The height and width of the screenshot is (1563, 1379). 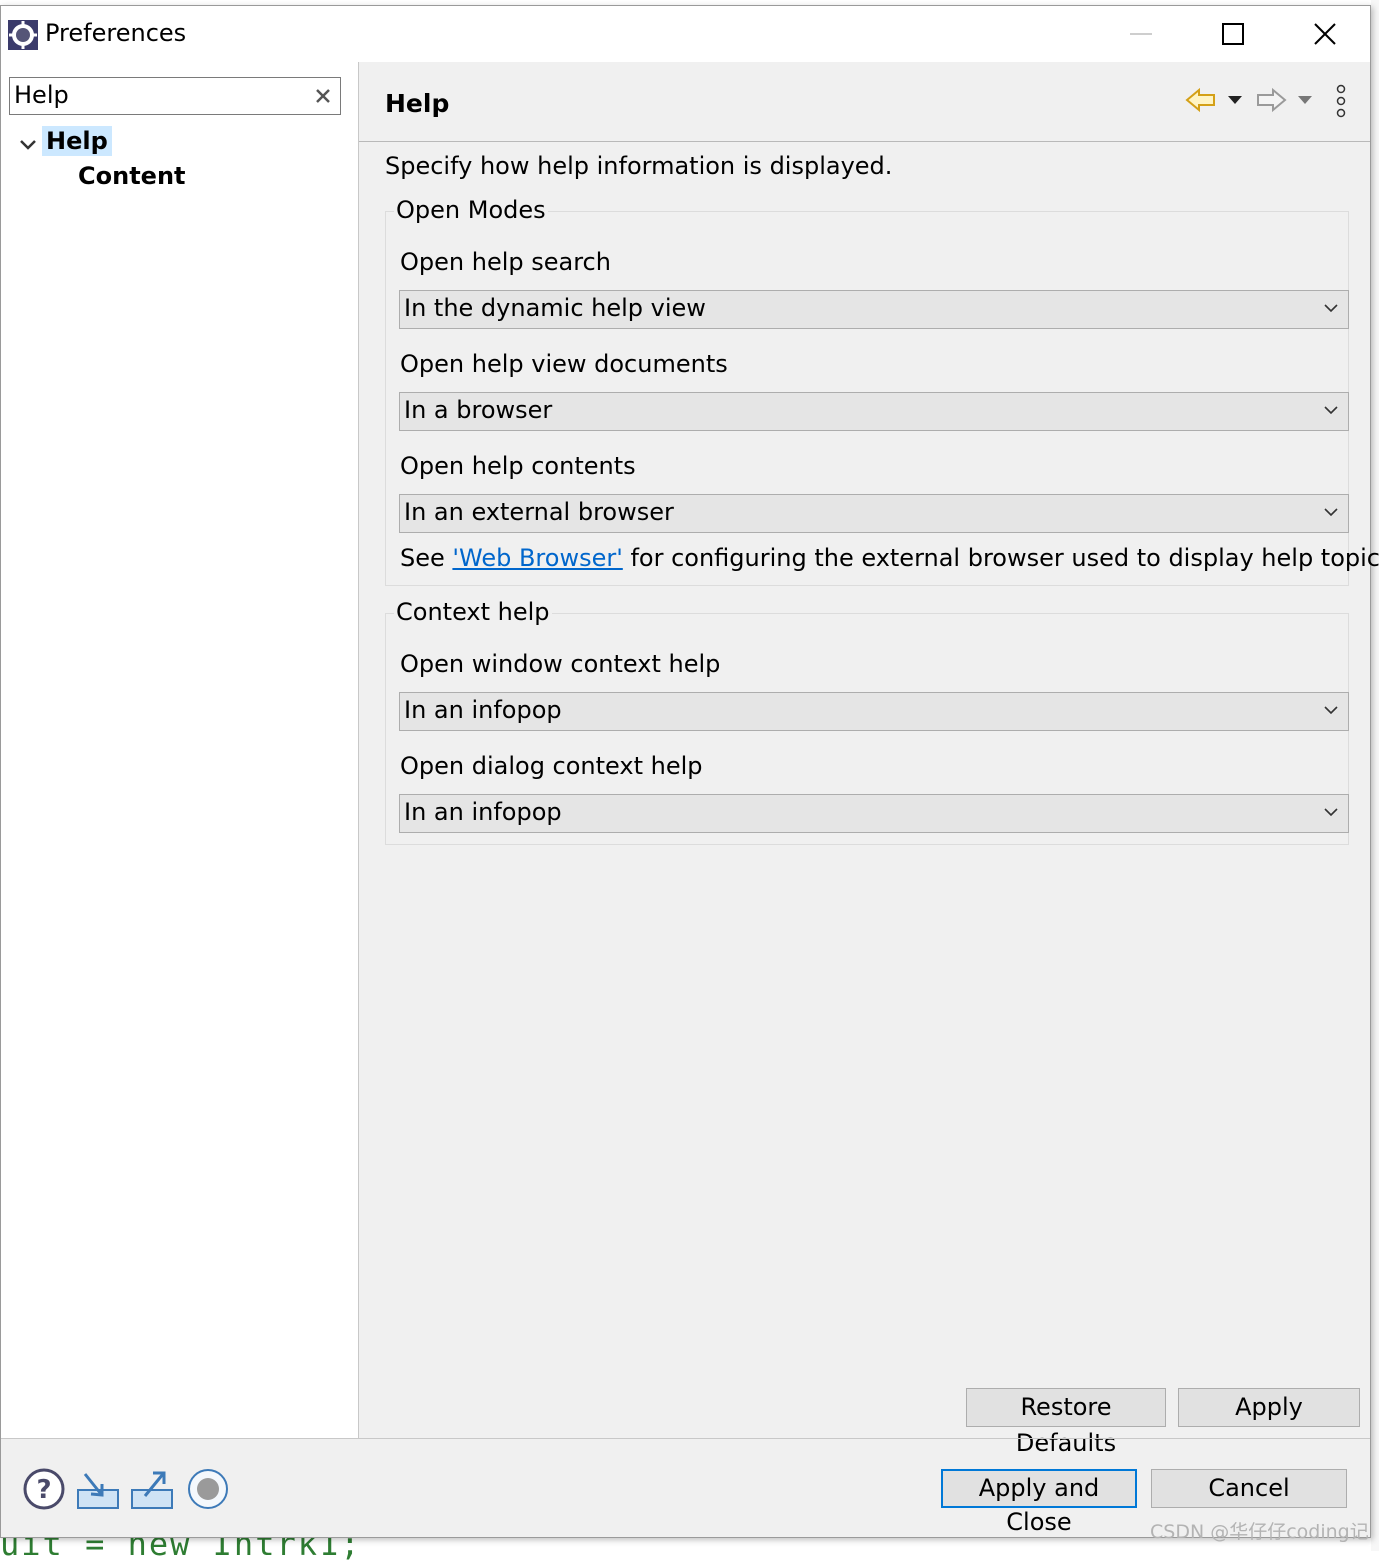 I want to click on import-icon, so click(x=98, y=1489).